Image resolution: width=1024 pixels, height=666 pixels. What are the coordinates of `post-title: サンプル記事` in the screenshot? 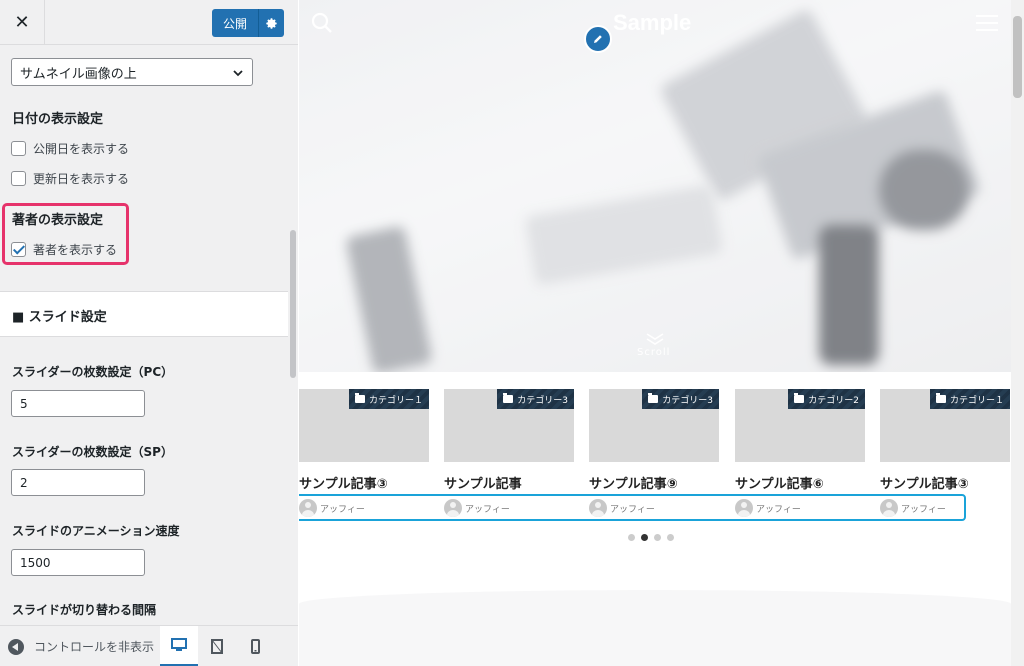 It's located at (483, 482).